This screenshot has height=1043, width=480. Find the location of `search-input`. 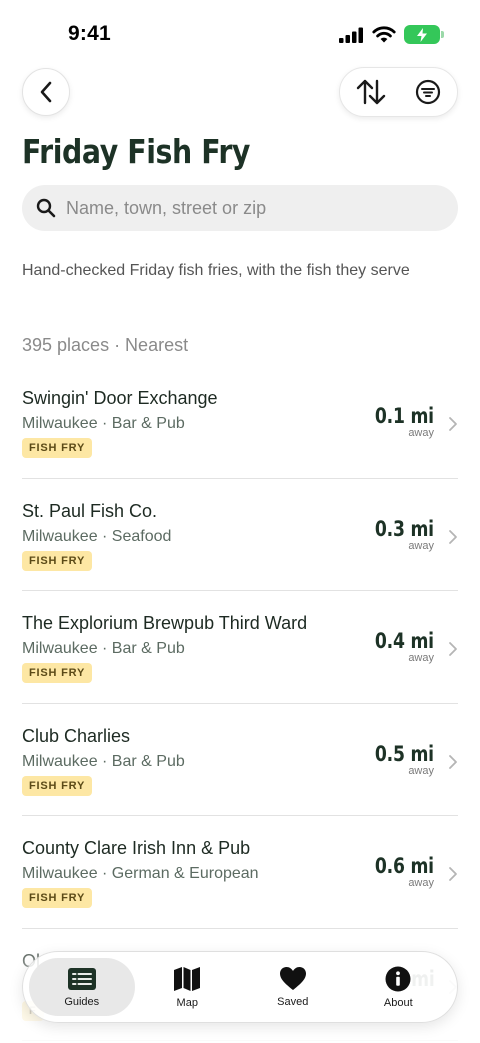

search-input is located at coordinates (256, 208).